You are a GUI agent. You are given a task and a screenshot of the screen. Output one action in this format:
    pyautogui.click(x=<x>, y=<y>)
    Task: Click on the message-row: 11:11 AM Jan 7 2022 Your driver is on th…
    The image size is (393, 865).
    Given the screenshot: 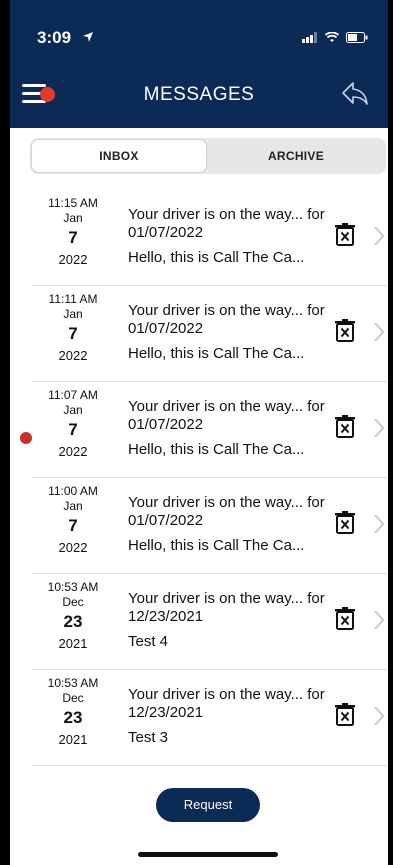 What is the action you would take?
    pyautogui.click(x=210, y=334)
    